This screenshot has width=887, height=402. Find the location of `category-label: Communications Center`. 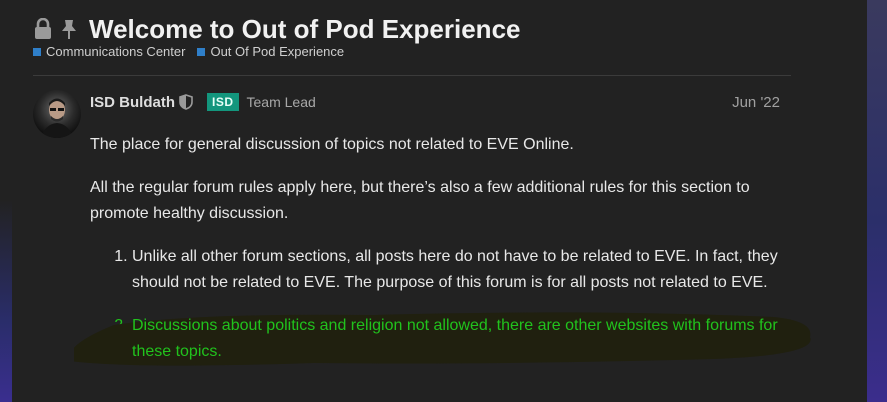

category-label: Communications Center is located at coordinates (116, 51).